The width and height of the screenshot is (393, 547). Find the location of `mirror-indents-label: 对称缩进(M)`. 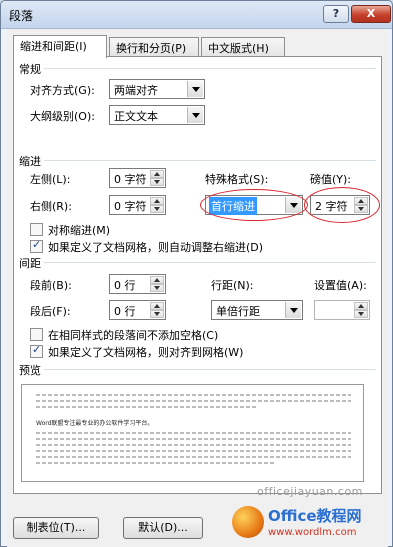

mirror-indents-label: 对称缩进(M) is located at coordinates (79, 230).